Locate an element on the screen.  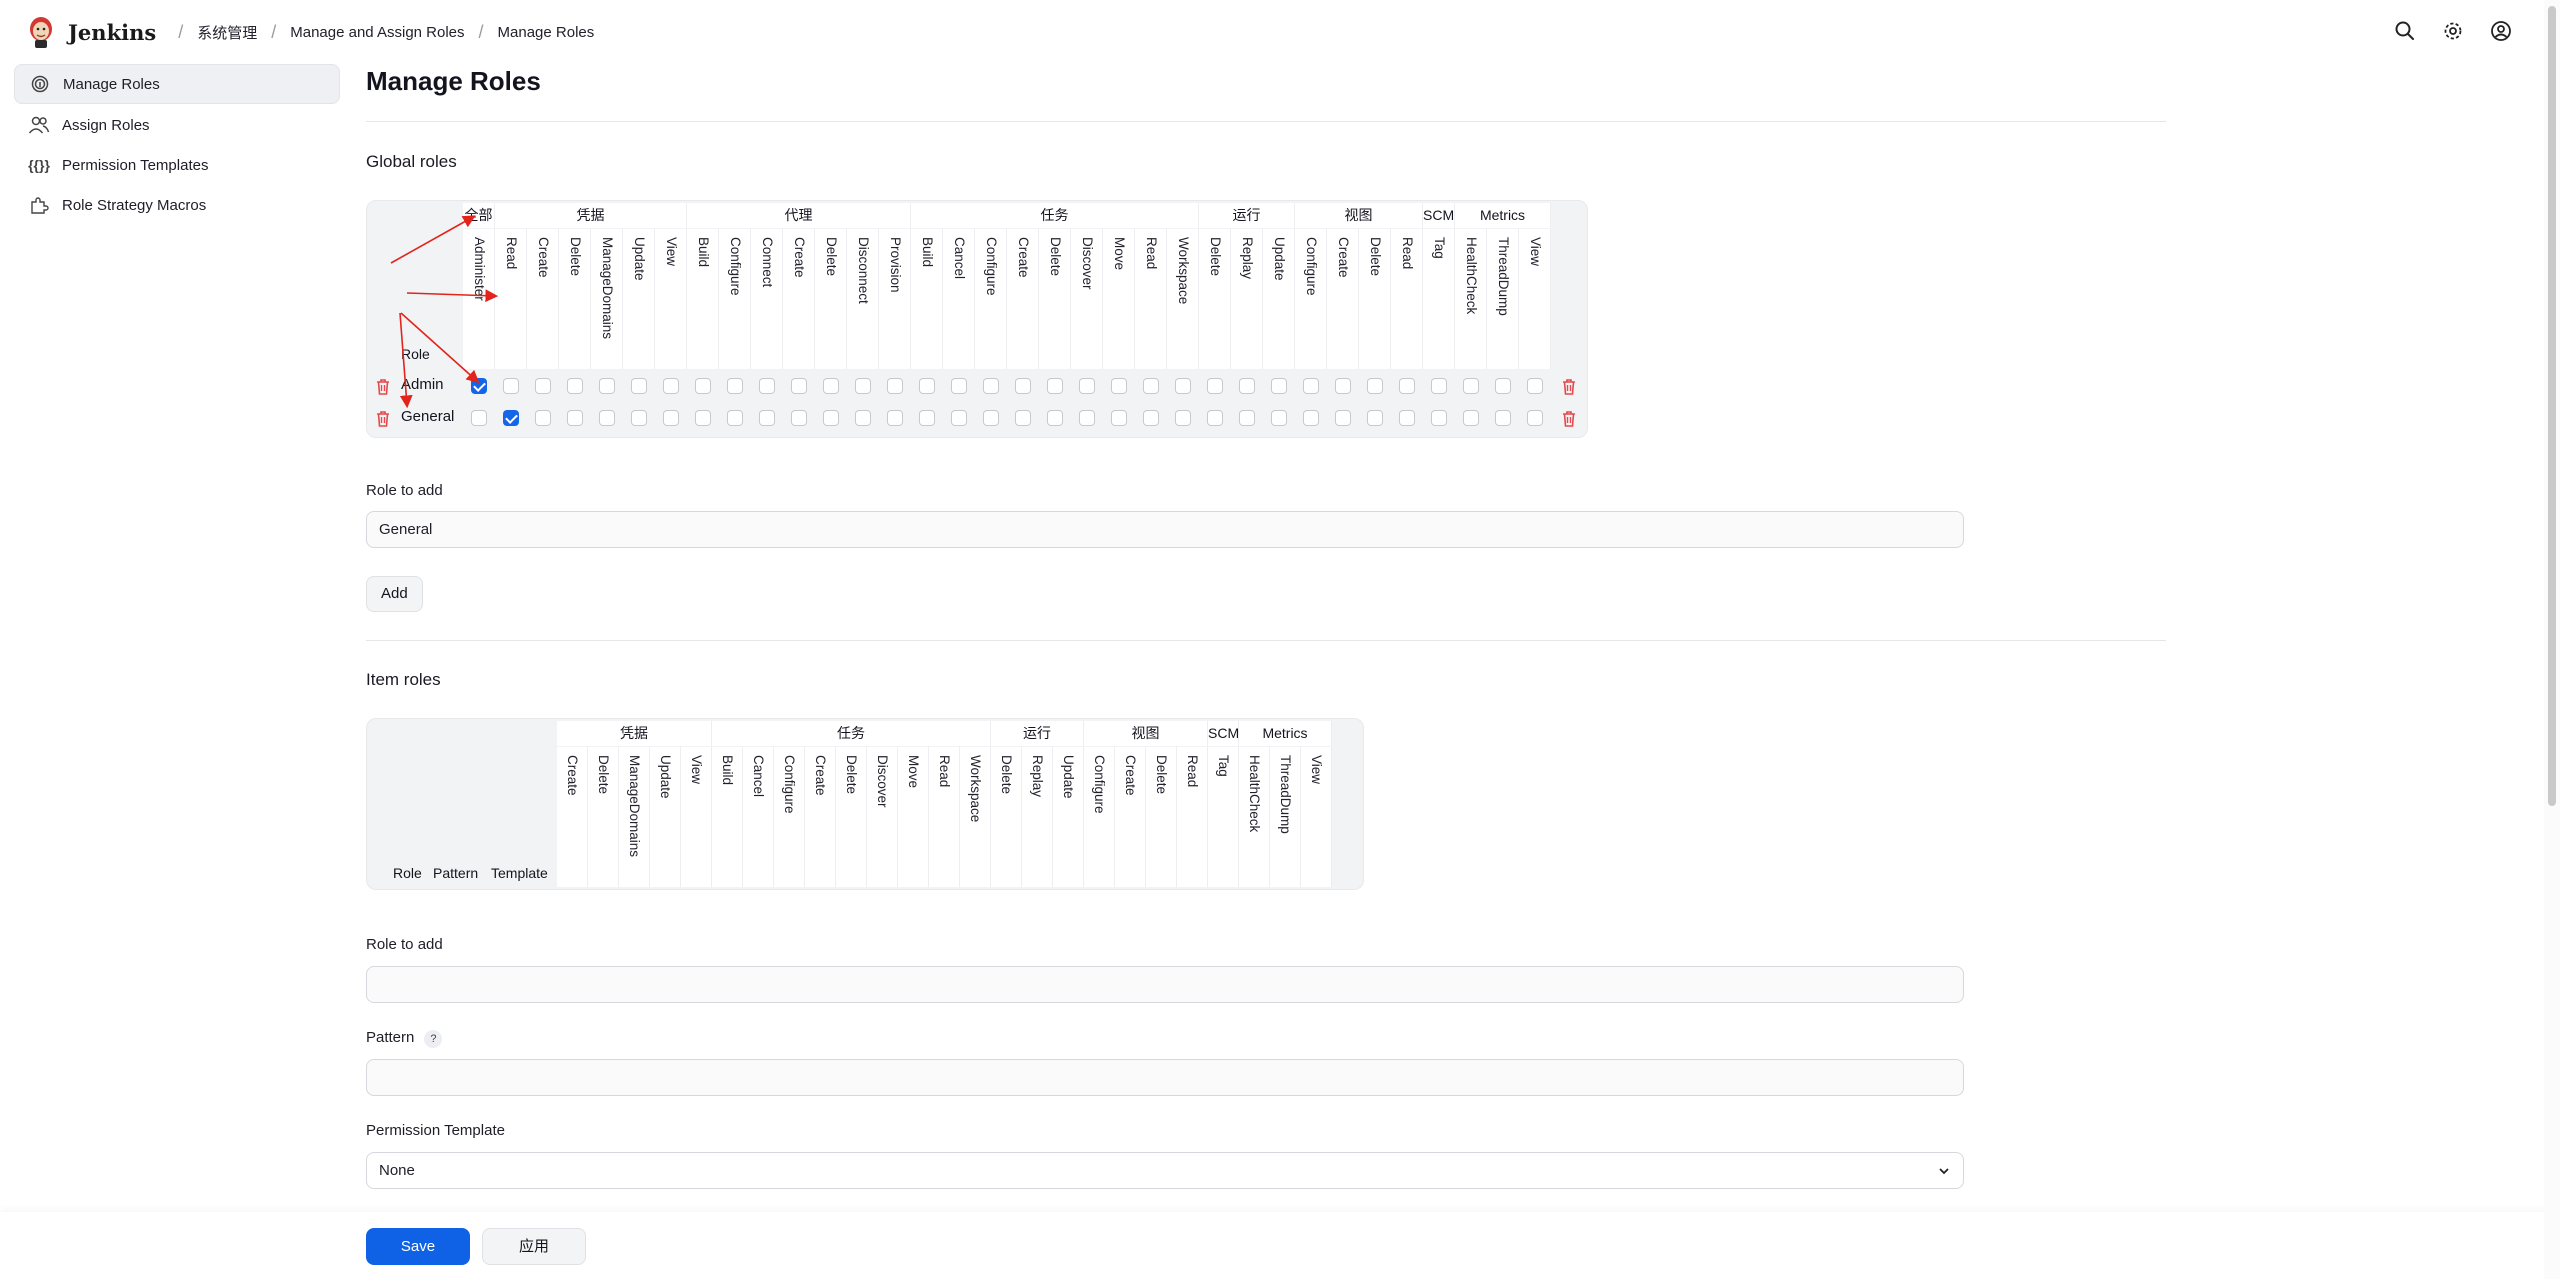
sidebar-item-manage-roles: Manage Roles is located at coordinates (177, 84).